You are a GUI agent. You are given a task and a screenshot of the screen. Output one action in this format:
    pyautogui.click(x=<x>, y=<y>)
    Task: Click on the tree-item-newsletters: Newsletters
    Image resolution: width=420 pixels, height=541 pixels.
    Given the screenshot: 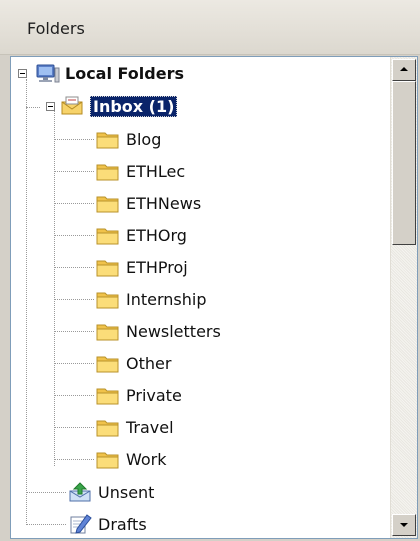 What is the action you would take?
    pyautogui.click(x=158, y=331)
    